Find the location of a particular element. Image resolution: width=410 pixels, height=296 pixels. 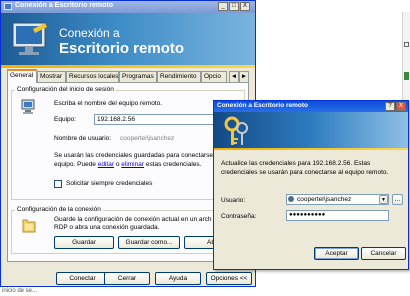

note-prefix: equipo. Puede is located at coordinates (75, 164).